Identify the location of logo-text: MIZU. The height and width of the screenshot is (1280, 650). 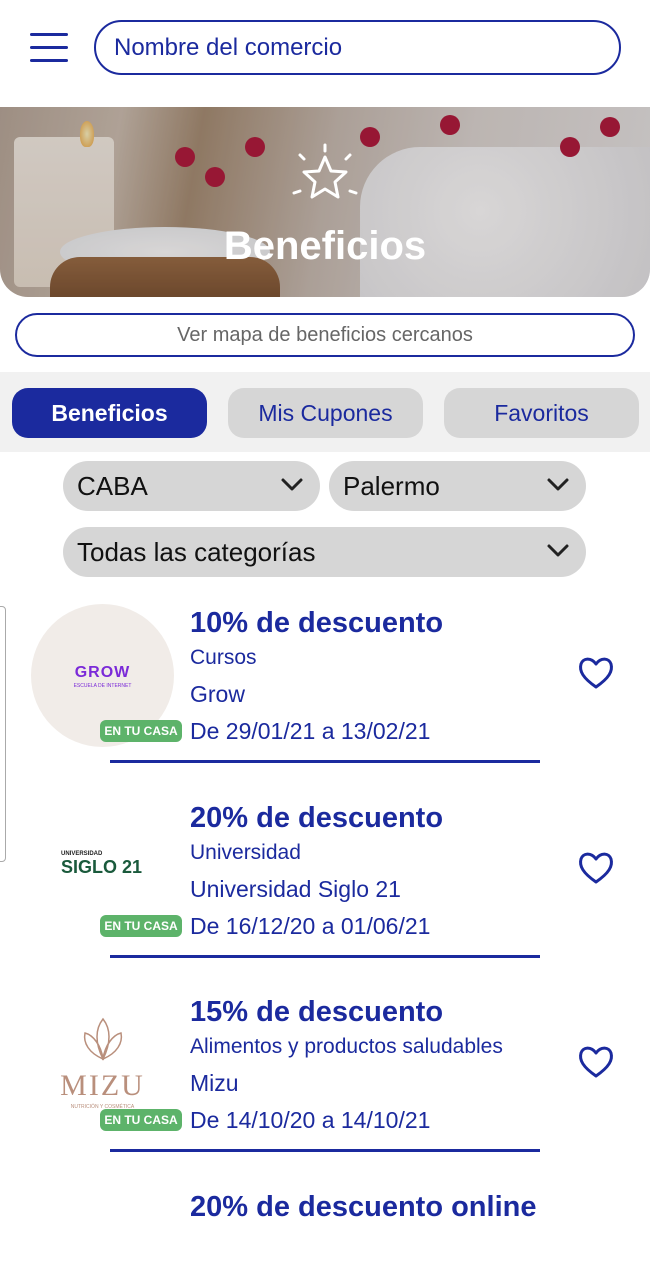
(102, 1085).